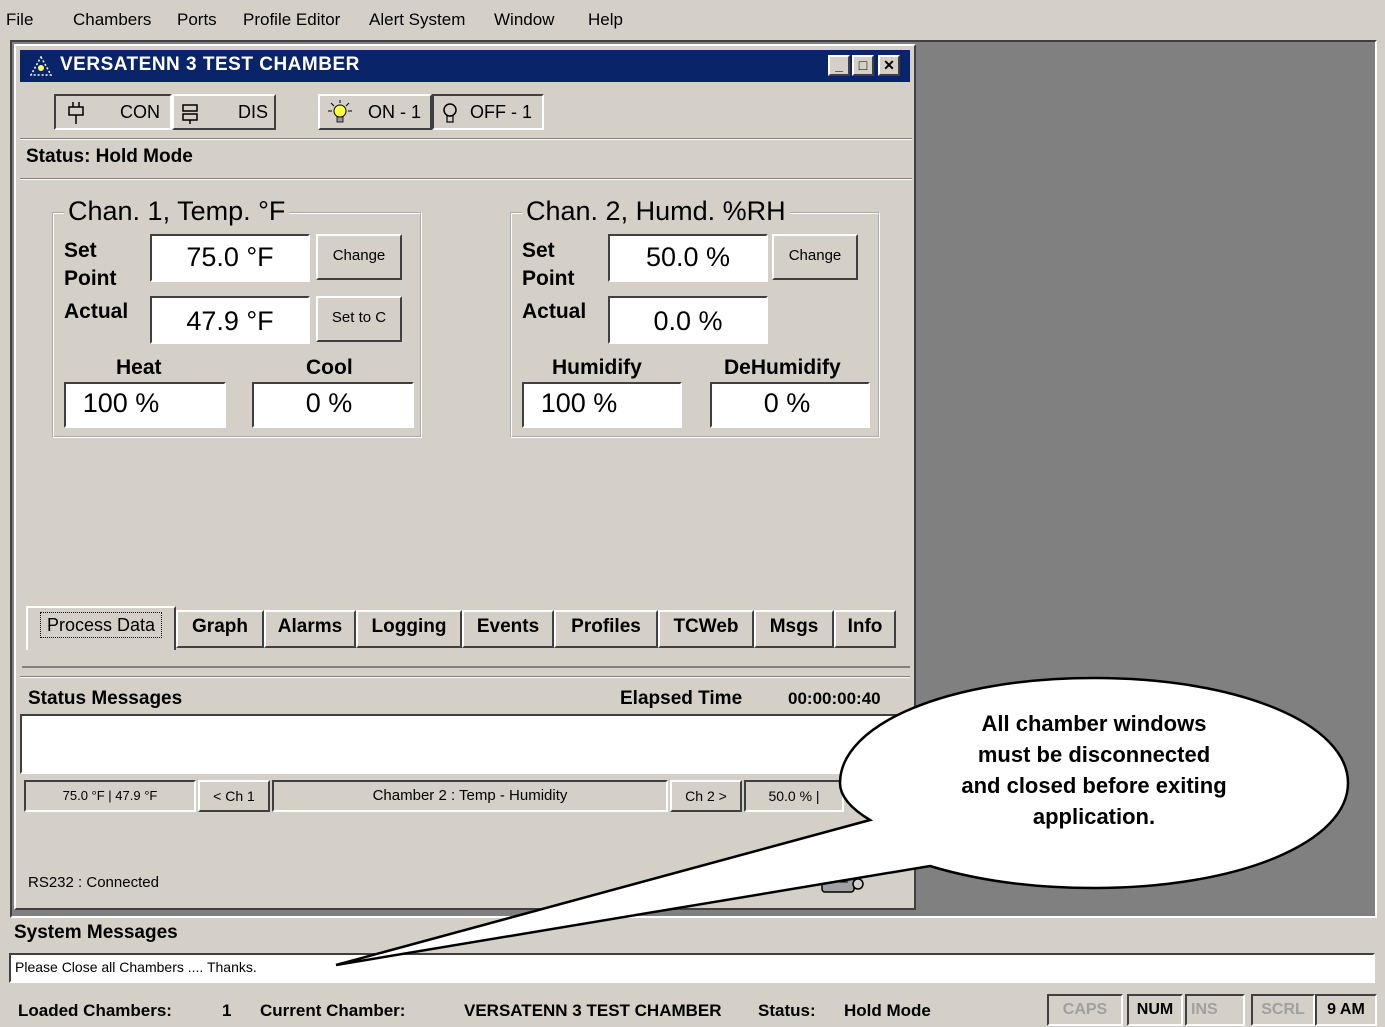 The width and height of the screenshot is (1385, 1027). What do you see at coordinates (109, 156) in the screenshot?
I see `chamber-status: Status: Hold Mode` at bounding box center [109, 156].